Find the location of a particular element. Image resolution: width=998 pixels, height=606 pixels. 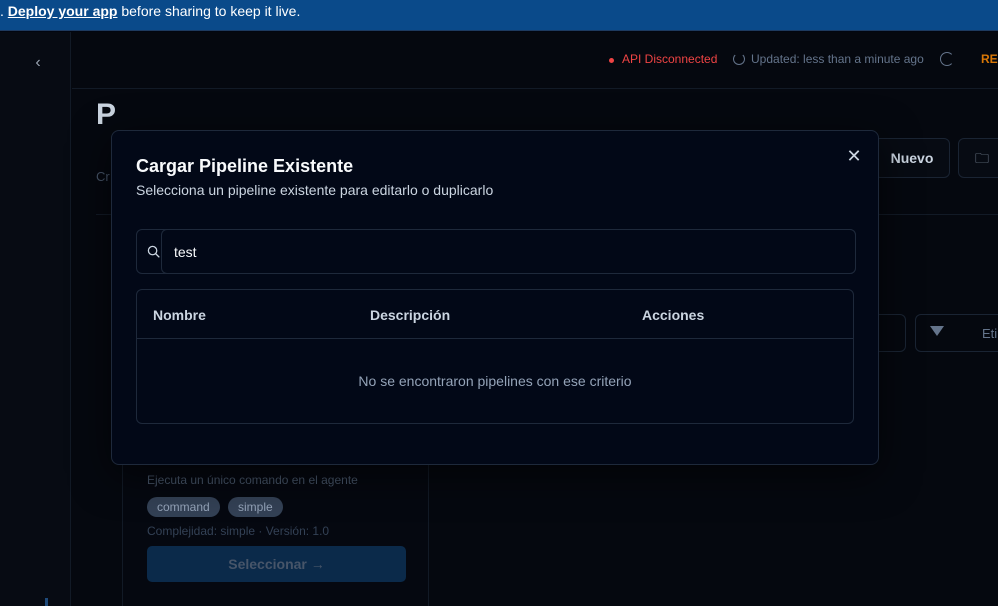

tag-simple: simple is located at coordinates (255, 507).